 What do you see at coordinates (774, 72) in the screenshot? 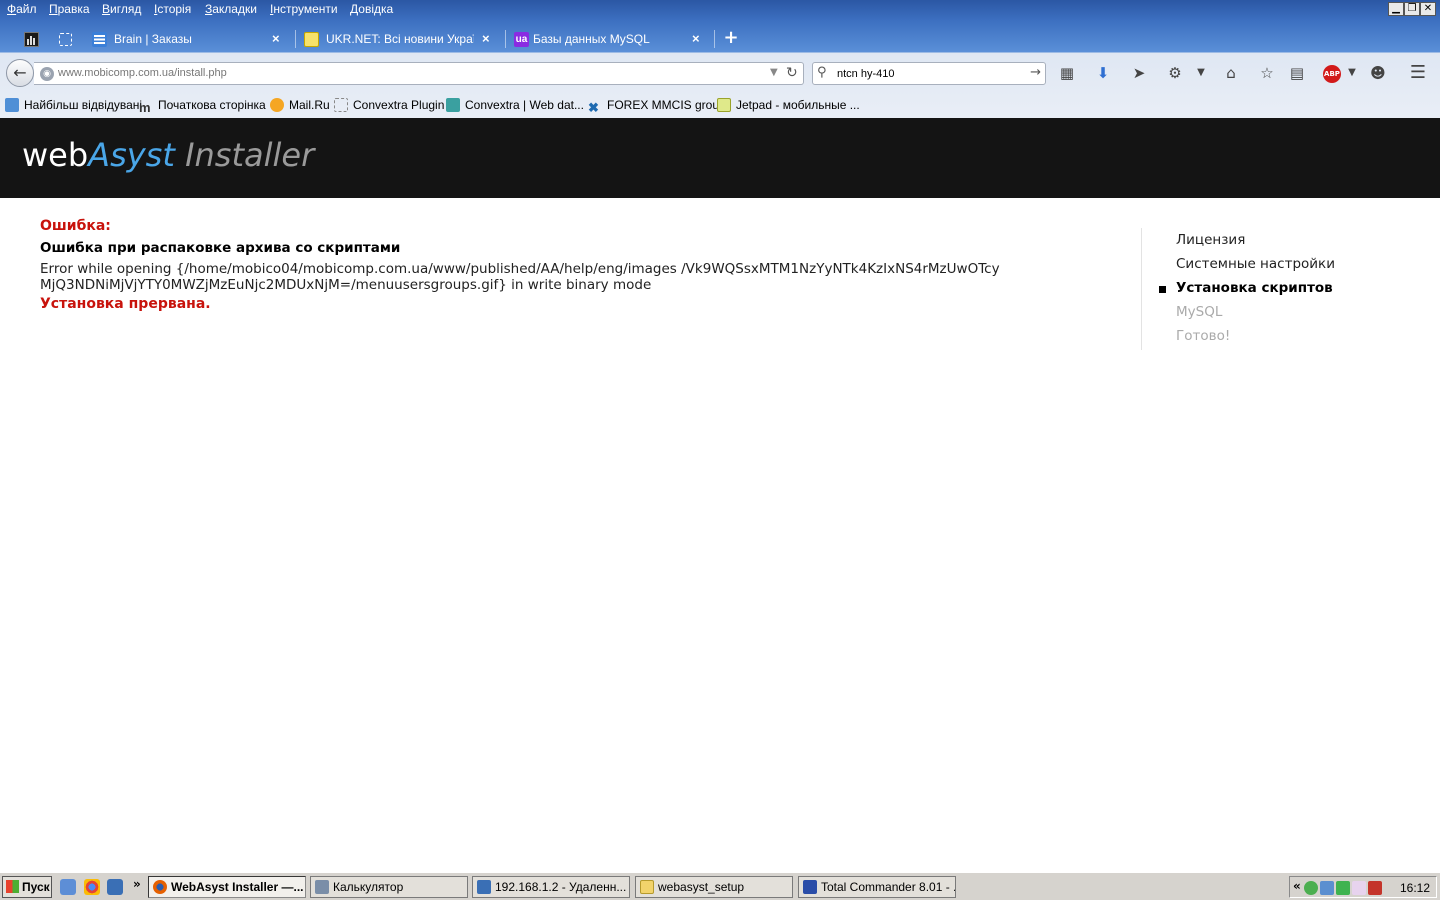
I see `history-dropdown-icon: ▼` at bounding box center [774, 72].